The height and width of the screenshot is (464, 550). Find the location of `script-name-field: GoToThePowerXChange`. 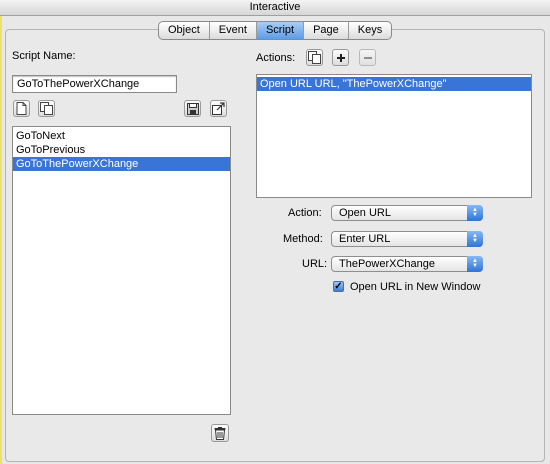

script-name-field: GoToThePowerXChange is located at coordinates (94, 84).